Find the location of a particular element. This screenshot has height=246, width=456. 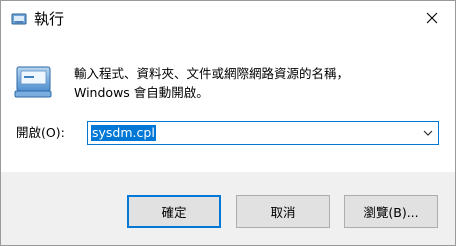

close-icon is located at coordinates (432, 17).